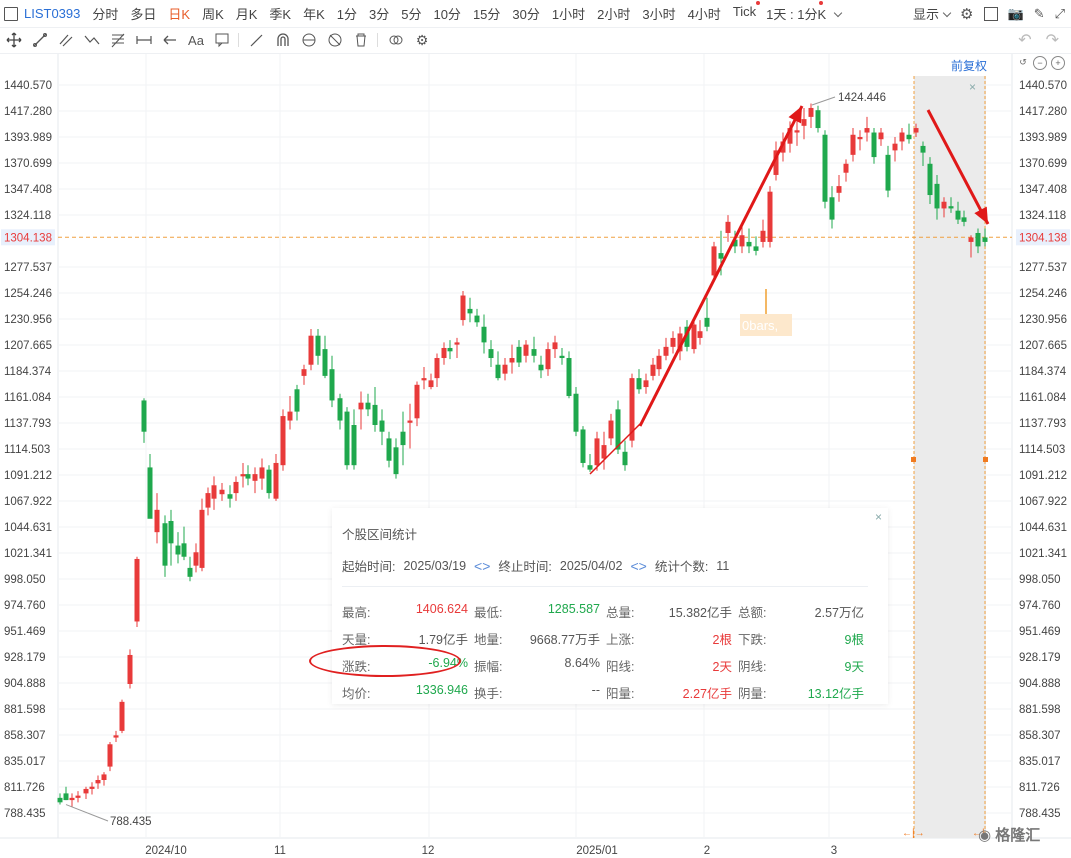  Describe the element at coordinates (428, 851) in the screenshot. I see `x-tick-label: 12` at that location.